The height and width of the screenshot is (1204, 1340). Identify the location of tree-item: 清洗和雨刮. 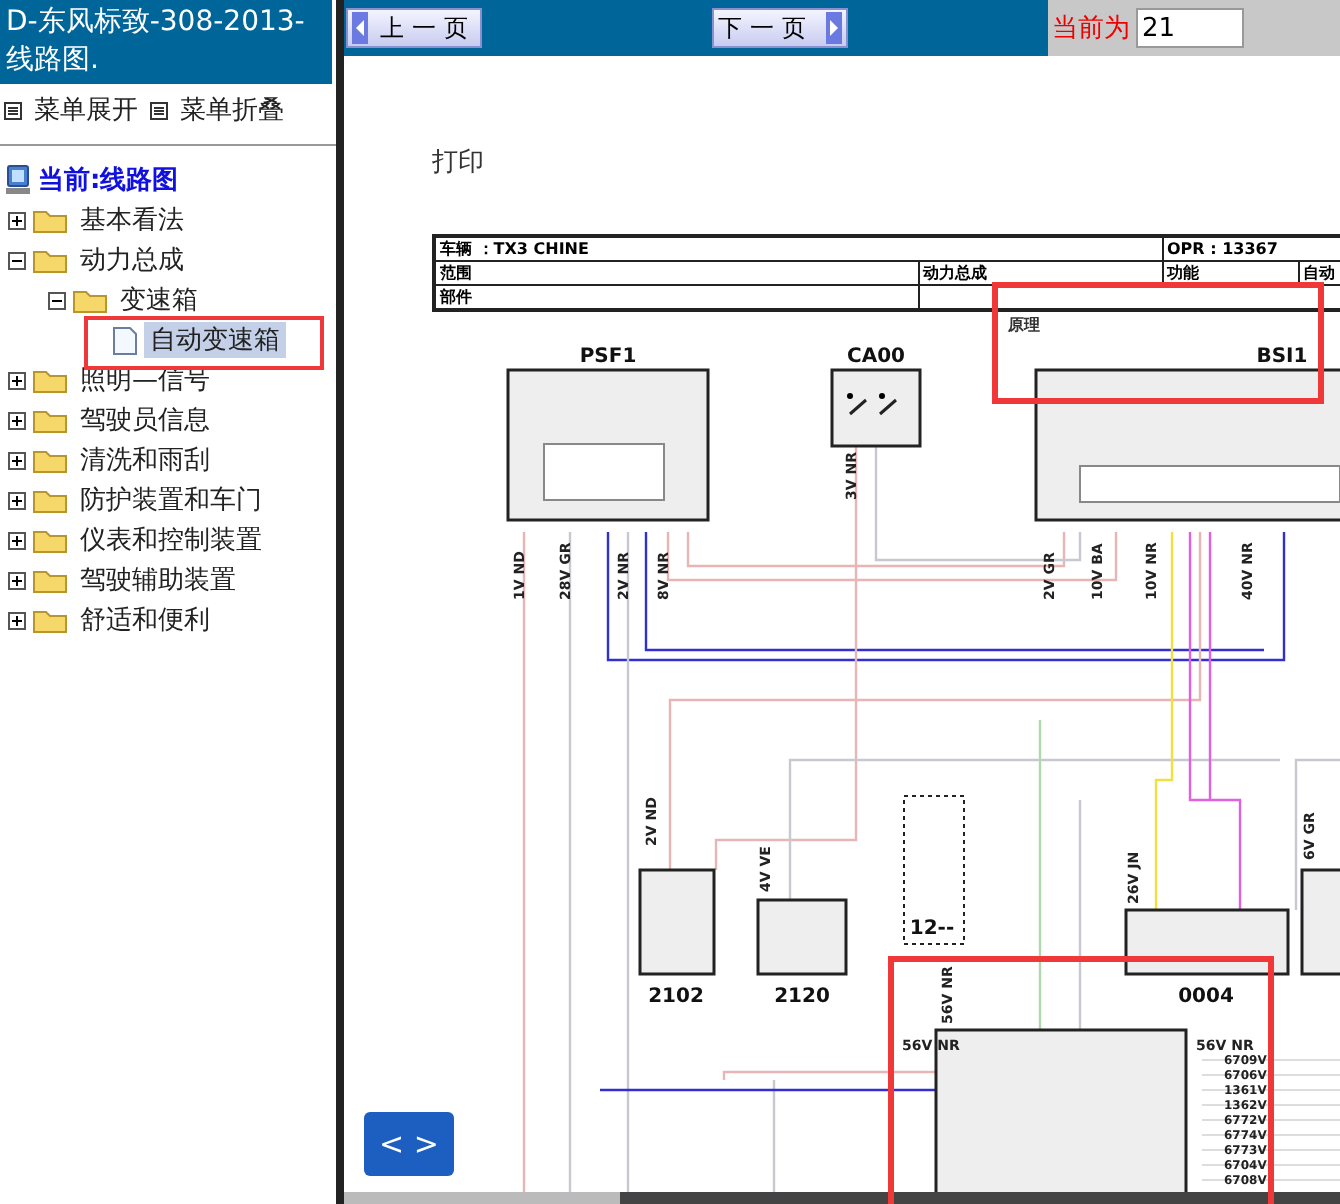
(145, 460).